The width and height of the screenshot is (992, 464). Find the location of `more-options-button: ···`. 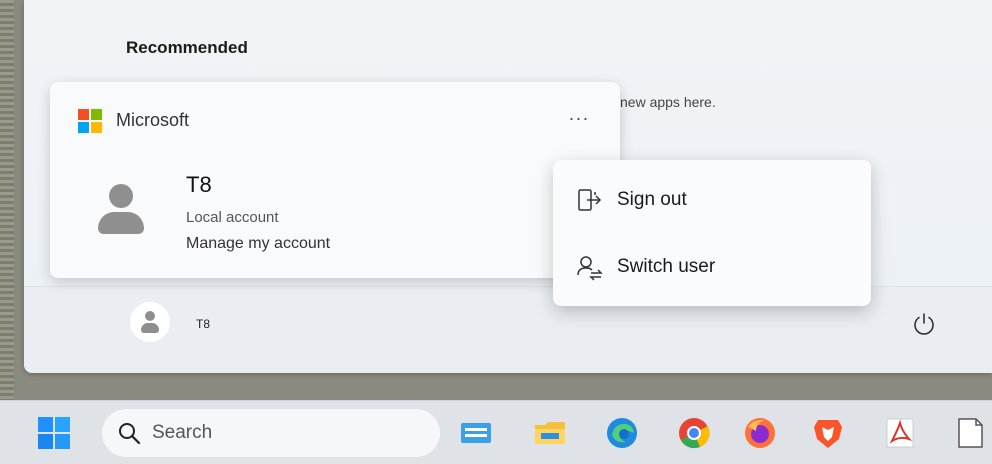

more-options-button: ··· is located at coordinates (579, 118).